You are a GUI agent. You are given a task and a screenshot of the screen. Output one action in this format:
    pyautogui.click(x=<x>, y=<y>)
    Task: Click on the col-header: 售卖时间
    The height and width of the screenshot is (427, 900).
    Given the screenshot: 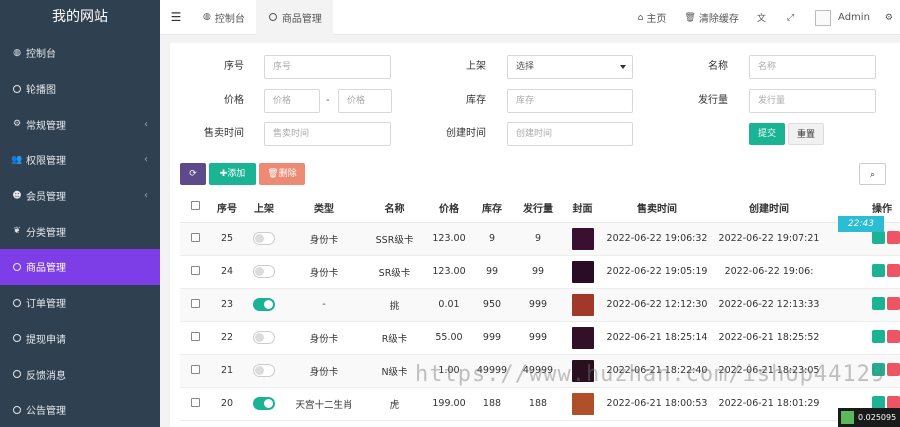 What is the action you would take?
    pyautogui.click(x=657, y=208)
    